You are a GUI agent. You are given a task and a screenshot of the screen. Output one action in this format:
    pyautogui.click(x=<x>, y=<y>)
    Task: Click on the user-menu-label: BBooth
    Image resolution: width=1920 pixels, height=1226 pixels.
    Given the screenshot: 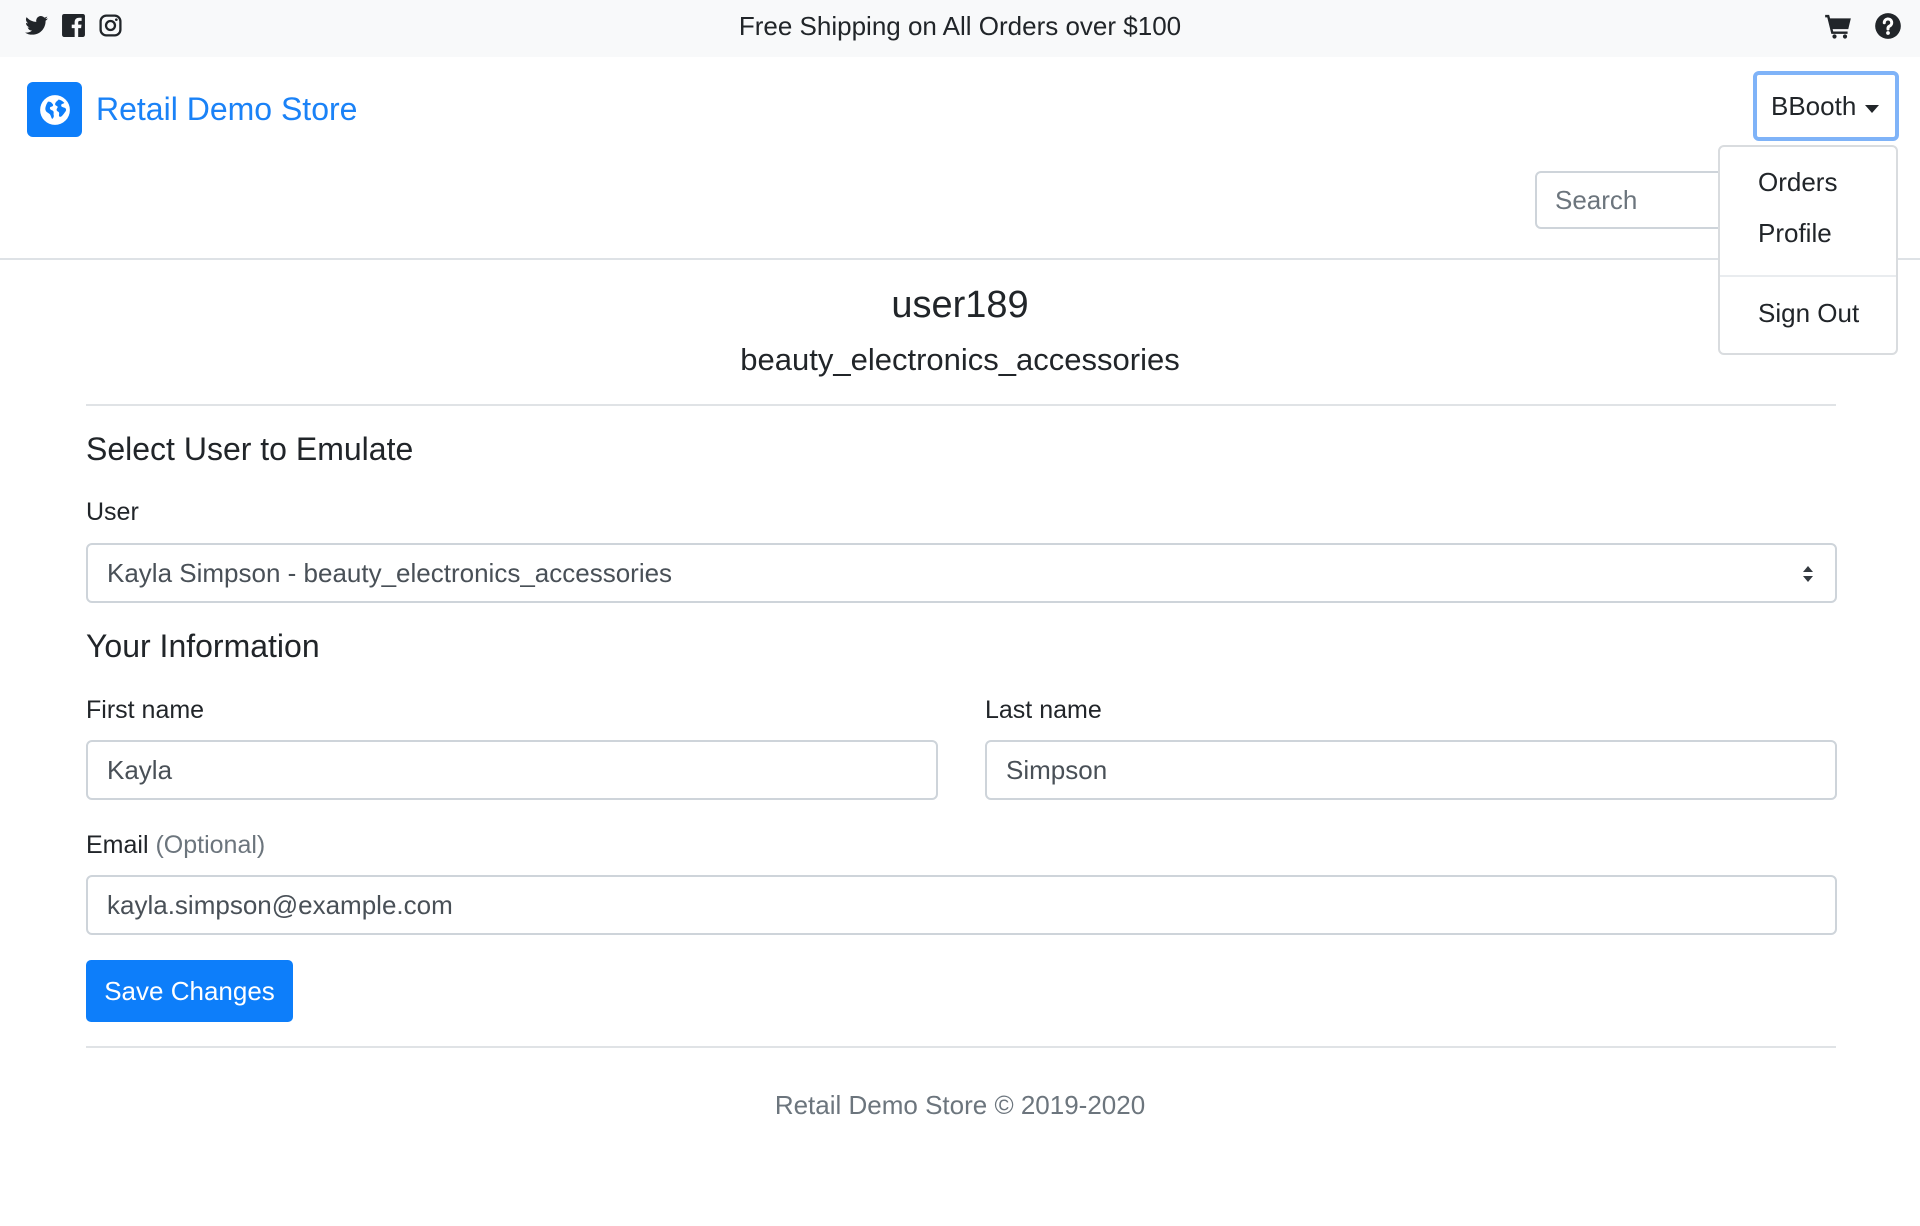 What is the action you would take?
    pyautogui.click(x=1814, y=105)
    